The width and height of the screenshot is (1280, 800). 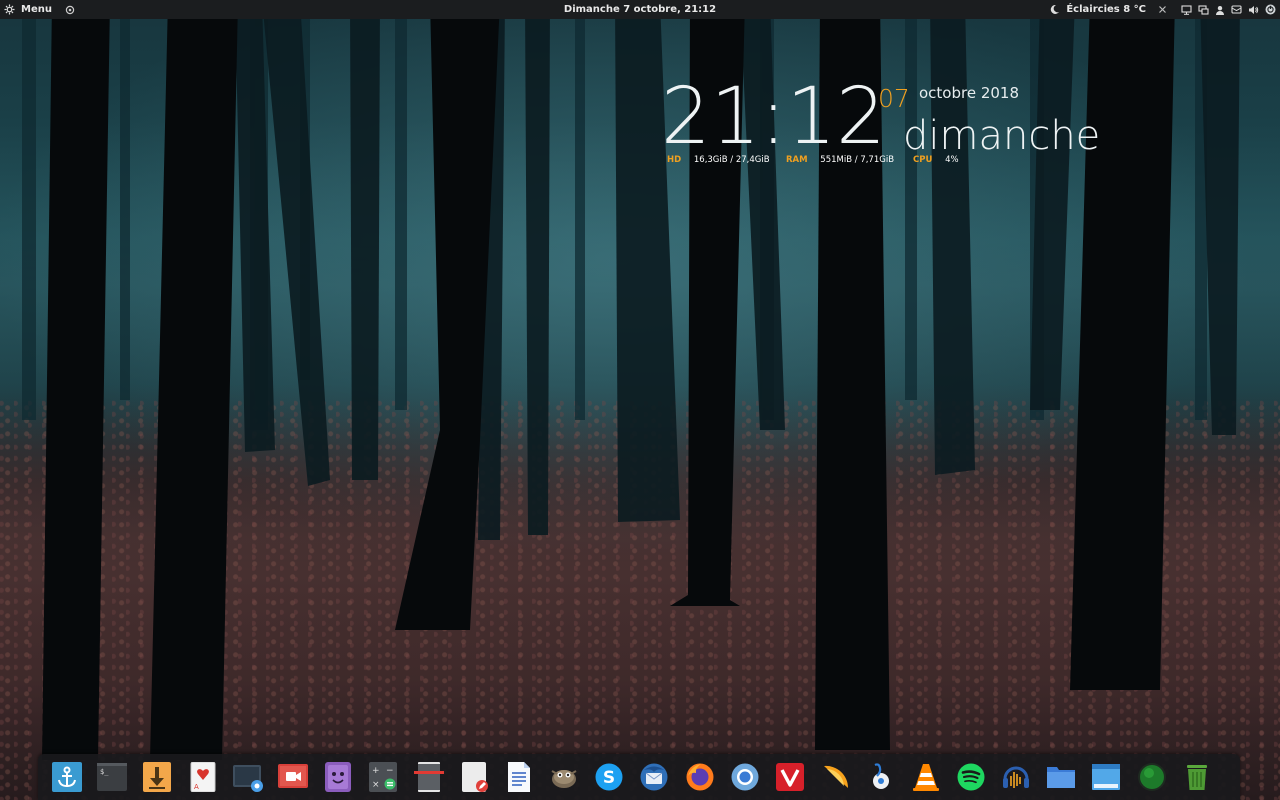 I want to click on clock-time: 21:12, so click(x=773, y=117).